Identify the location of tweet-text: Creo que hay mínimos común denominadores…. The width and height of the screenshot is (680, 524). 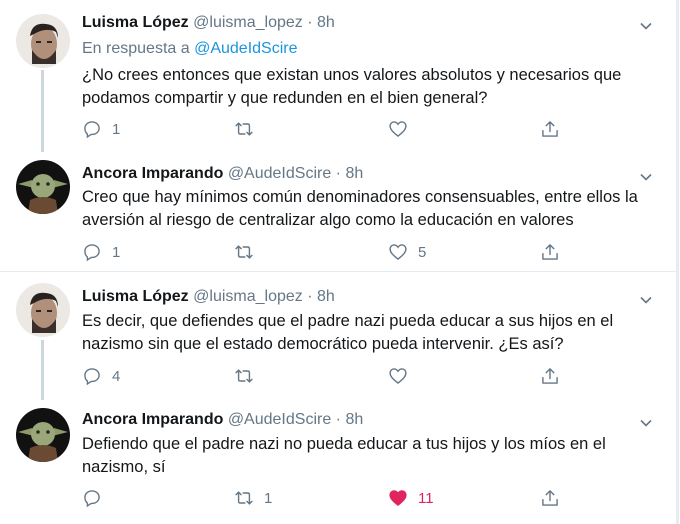
(362, 209).